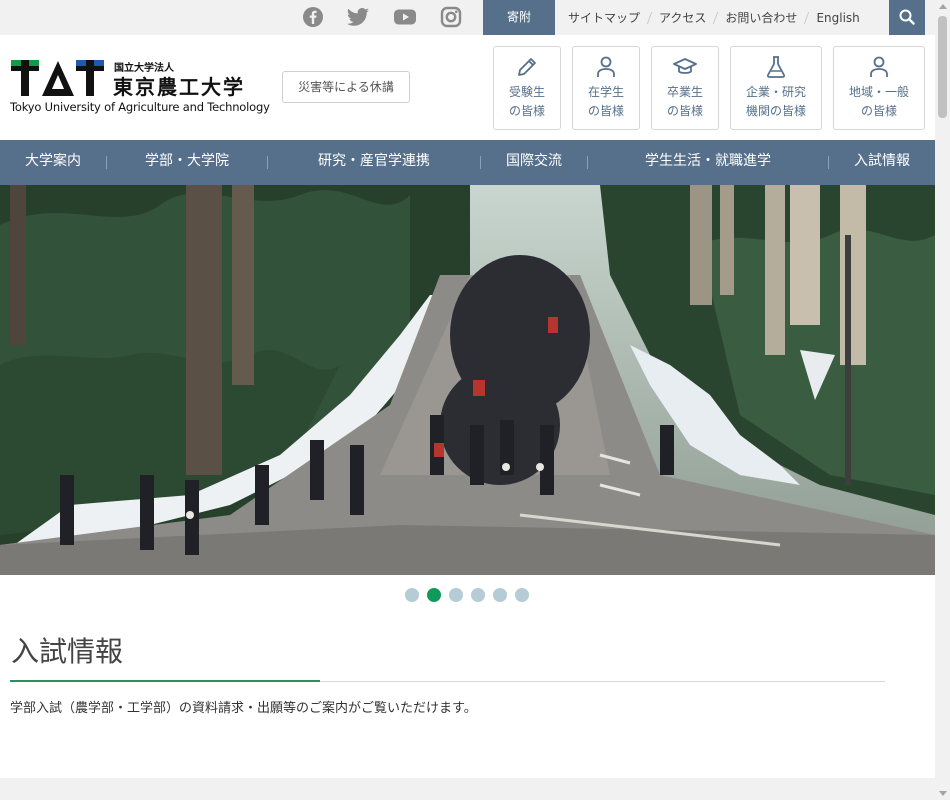  What do you see at coordinates (434, 595) in the screenshot?
I see `slider-dot-active` at bounding box center [434, 595].